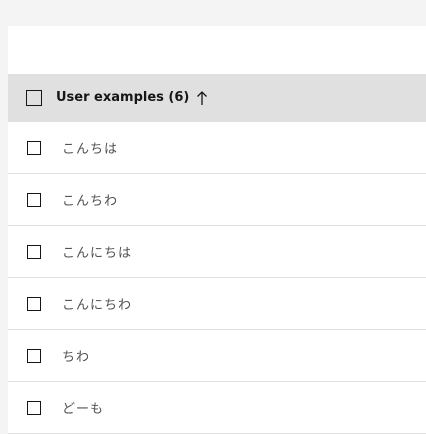 The width and height of the screenshot is (426, 434). Describe the element at coordinates (90, 201) in the screenshot. I see `user-example-text: こんちわ` at that location.